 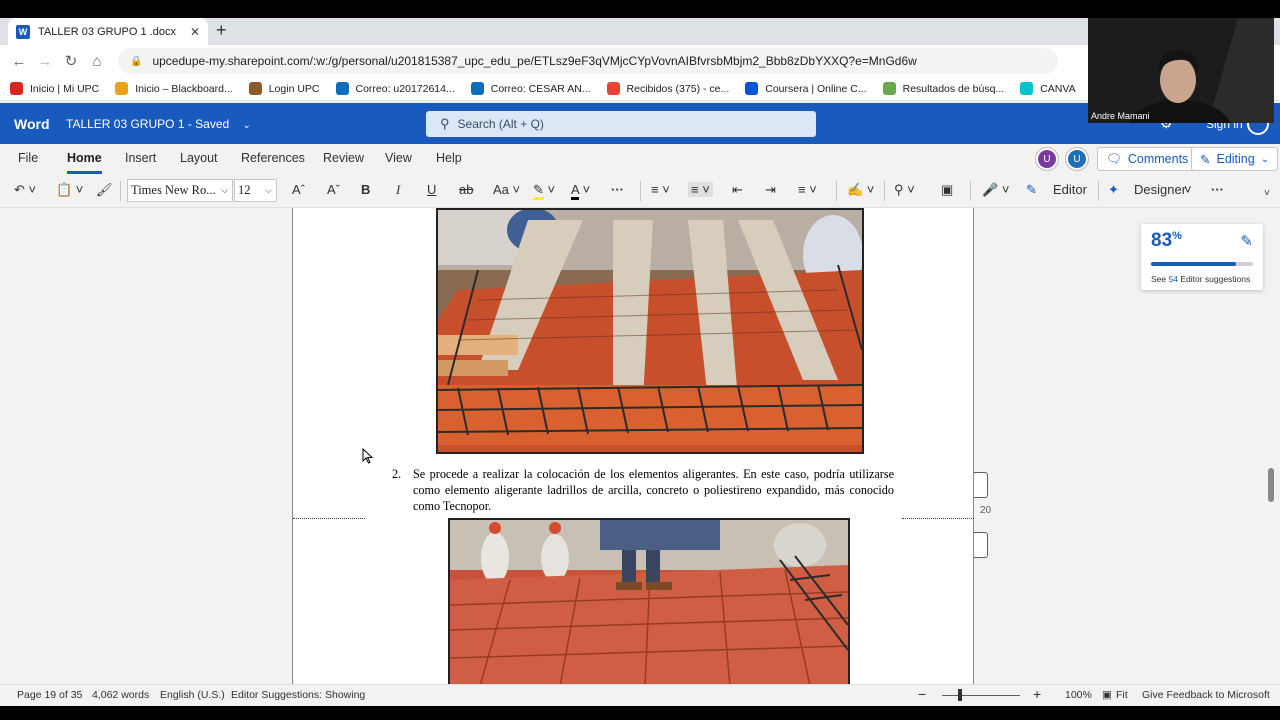 I want to click on search-icon: ⚲, so click(x=445, y=123).